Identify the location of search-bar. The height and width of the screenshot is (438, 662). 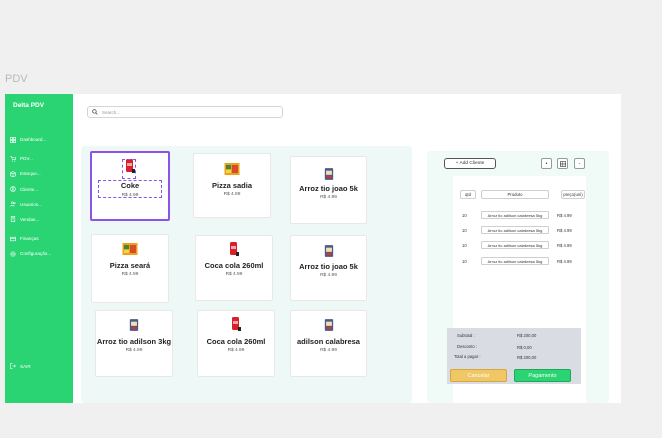
(185, 112).